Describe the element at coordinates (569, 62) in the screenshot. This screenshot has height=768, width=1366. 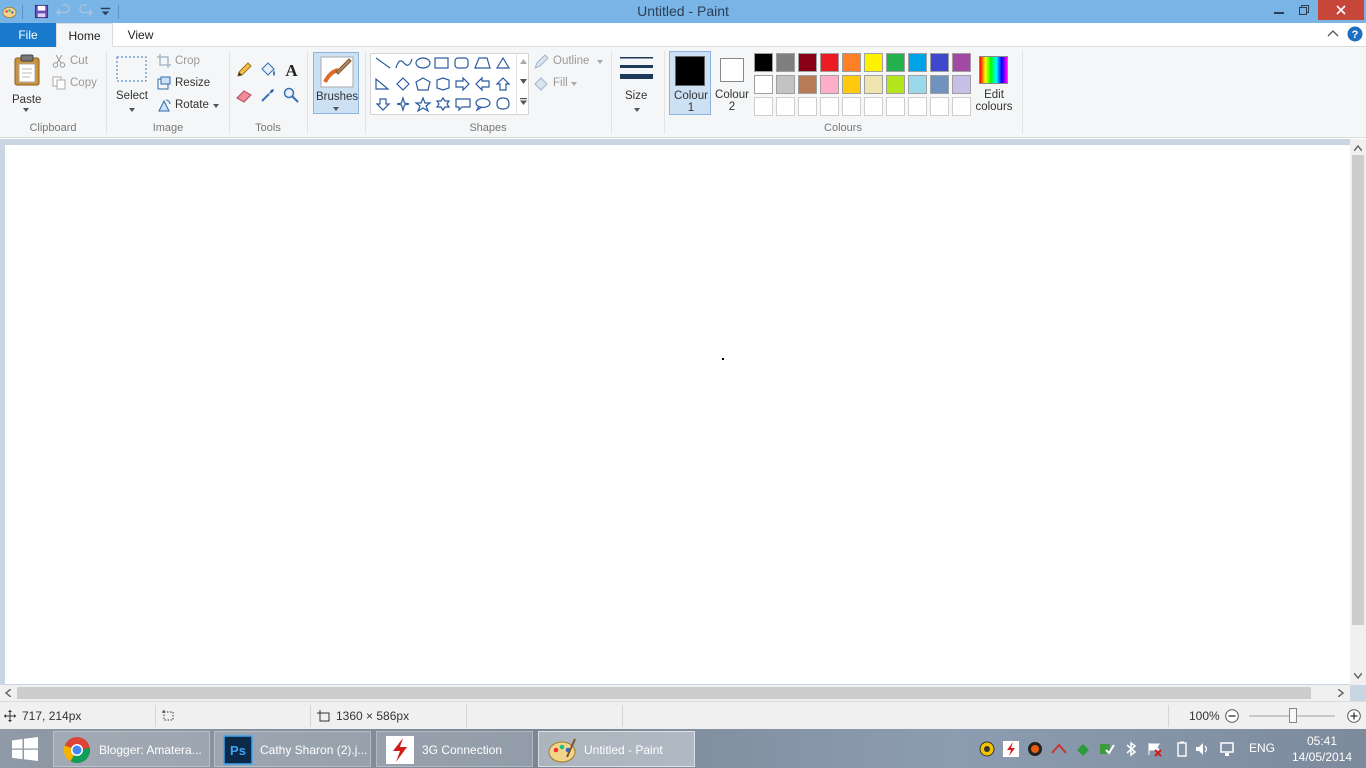
I see `outline-button: Outline` at that location.